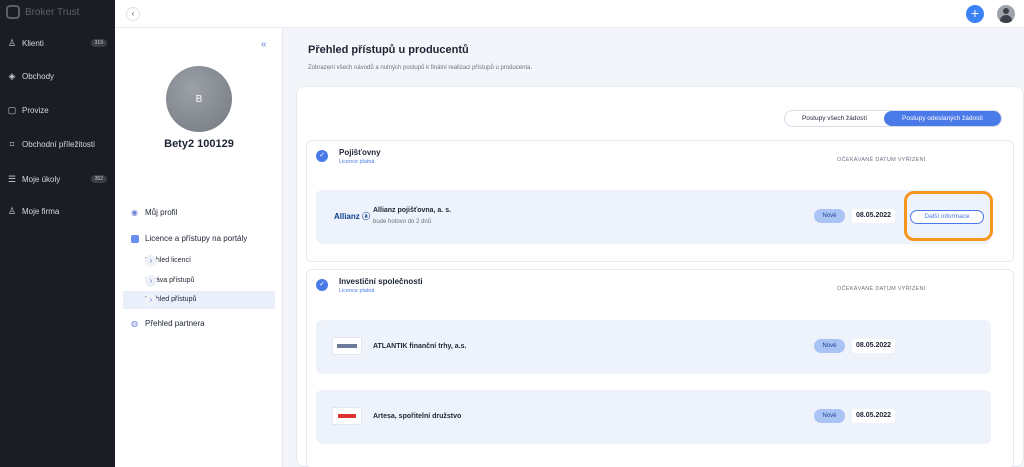  What do you see at coordinates (388, 50) in the screenshot?
I see `page-title: Přehled přístupů u producentů` at bounding box center [388, 50].